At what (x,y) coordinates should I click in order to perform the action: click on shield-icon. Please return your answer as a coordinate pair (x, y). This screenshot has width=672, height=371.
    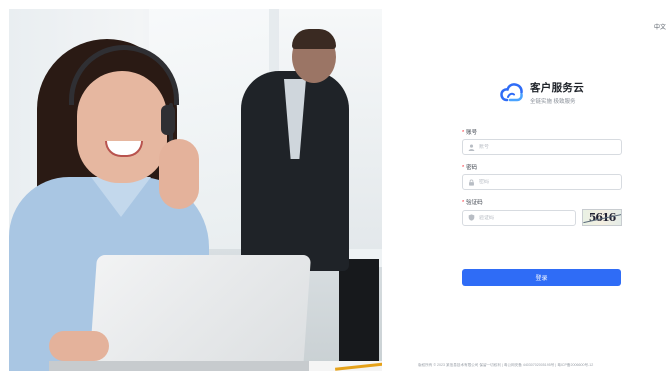
    Looking at the image, I should click on (471, 217).